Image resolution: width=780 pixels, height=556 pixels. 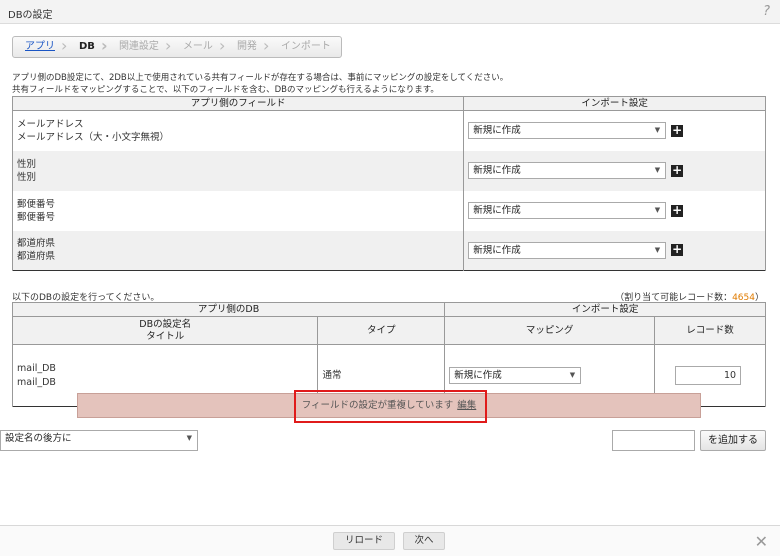 What do you see at coordinates (99, 440) in the screenshot?
I see `position-select: 設定名の後方に ▼` at bounding box center [99, 440].